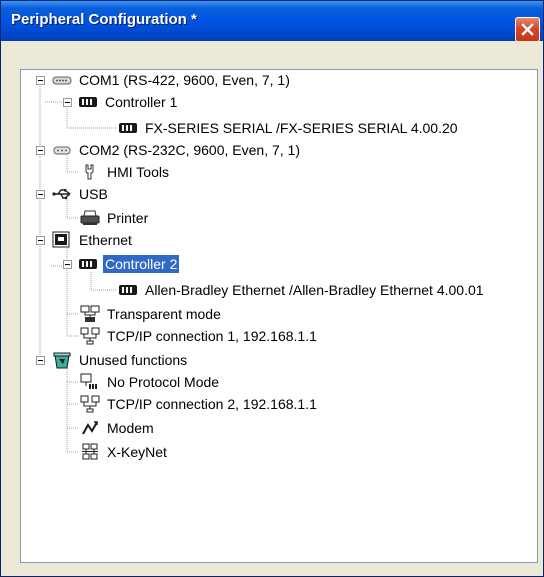 This screenshot has width=544, height=577. What do you see at coordinates (90, 428) in the screenshot?
I see `modem-icon` at bounding box center [90, 428].